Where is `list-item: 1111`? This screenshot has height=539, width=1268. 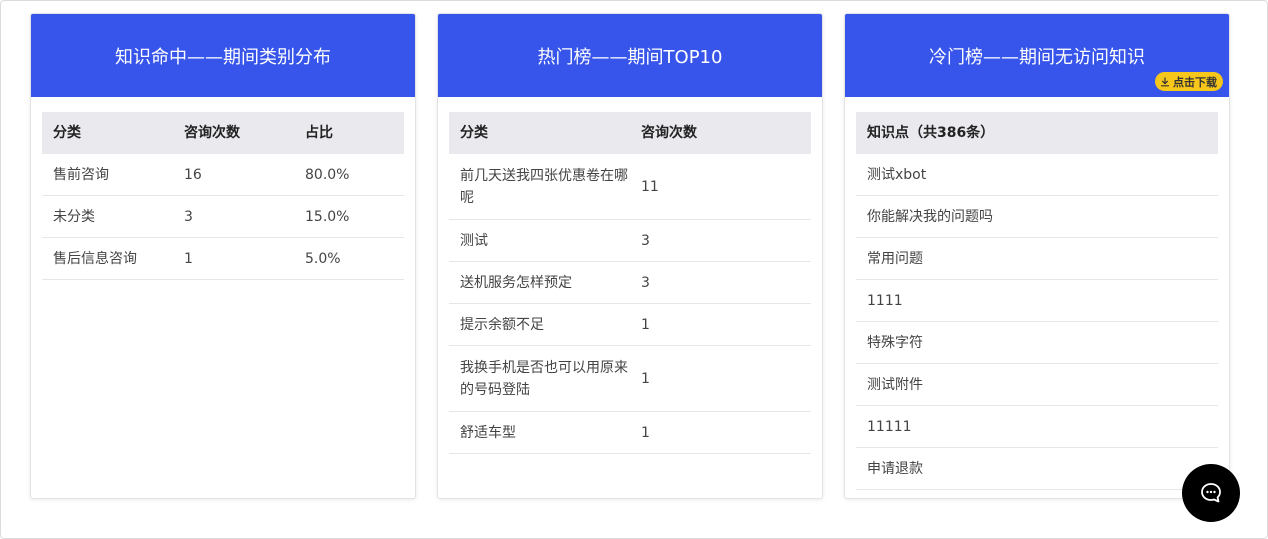
list-item: 1111 is located at coordinates (1037, 301).